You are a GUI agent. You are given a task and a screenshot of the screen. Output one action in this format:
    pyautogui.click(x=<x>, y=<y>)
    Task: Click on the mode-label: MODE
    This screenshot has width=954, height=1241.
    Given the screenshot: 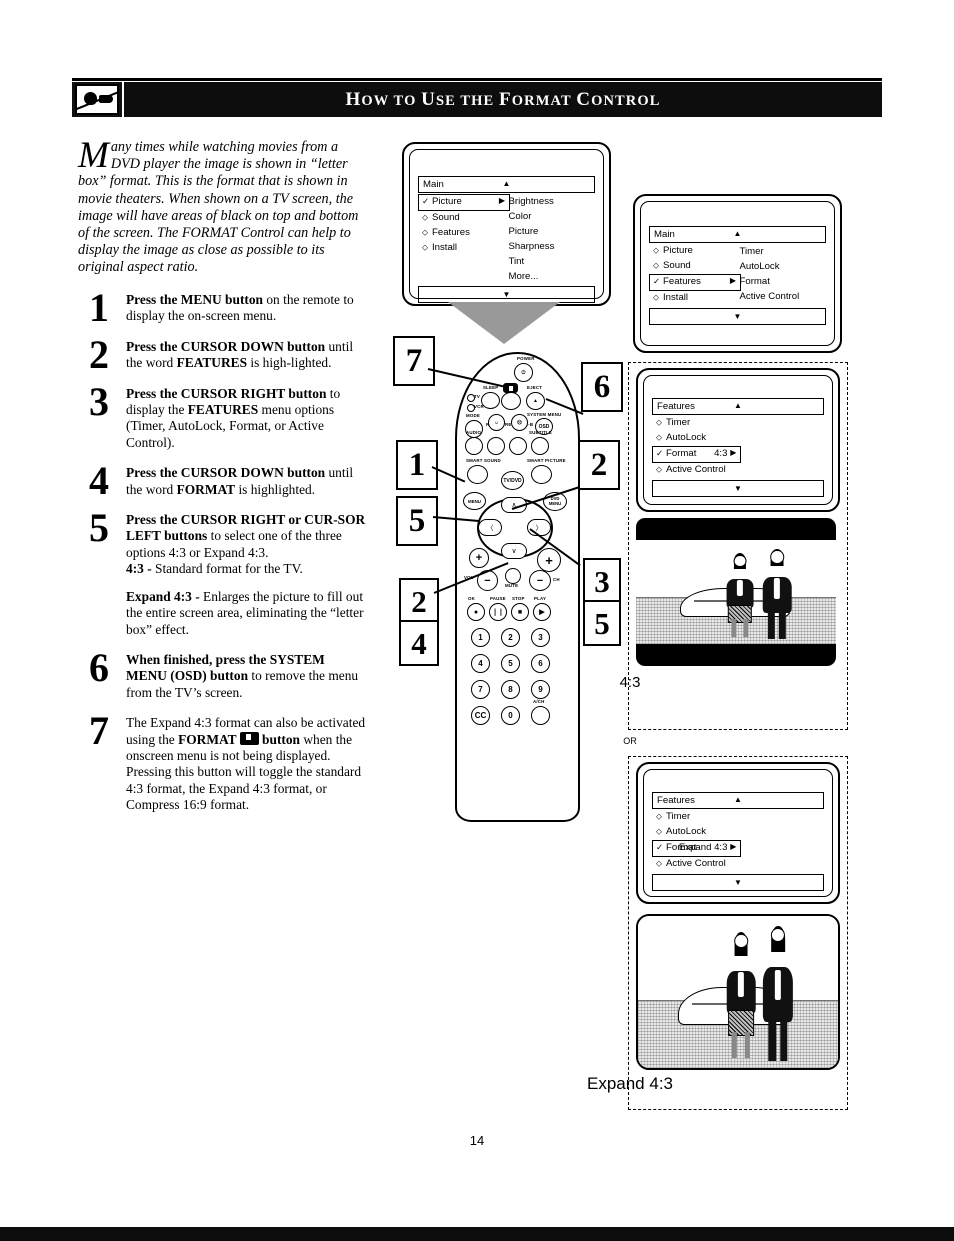 What is the action you would take?
    pyautogui.click(x=473, y=415)
    